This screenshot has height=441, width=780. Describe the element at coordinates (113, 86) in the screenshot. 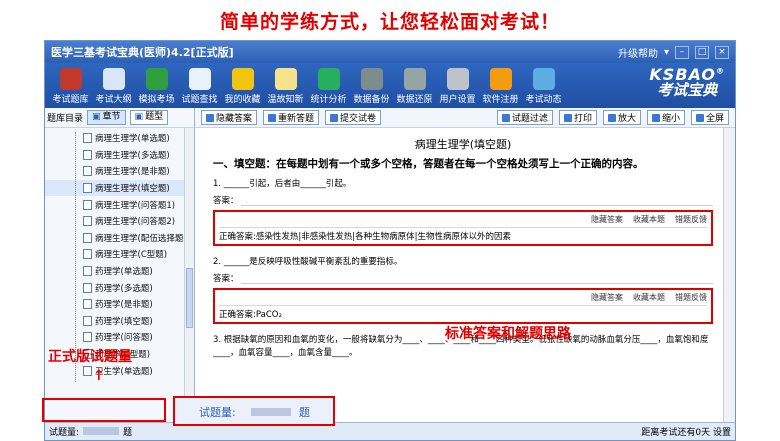

I see `toolbar-button-2: 考试大纲` at that location.